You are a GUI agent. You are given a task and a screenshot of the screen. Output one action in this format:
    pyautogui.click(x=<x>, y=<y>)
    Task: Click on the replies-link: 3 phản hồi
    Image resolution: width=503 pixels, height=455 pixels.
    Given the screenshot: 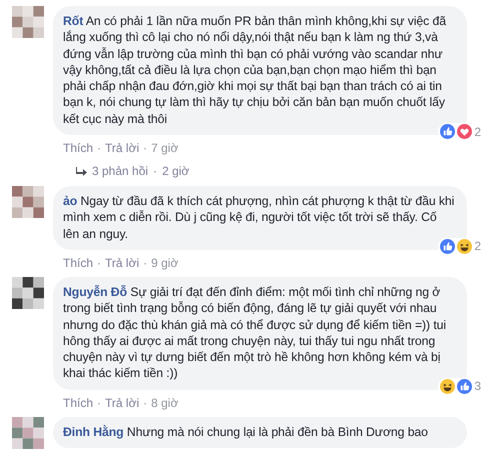 What is the action you would take?
    pyautogui.click(x=120, y=171)
    